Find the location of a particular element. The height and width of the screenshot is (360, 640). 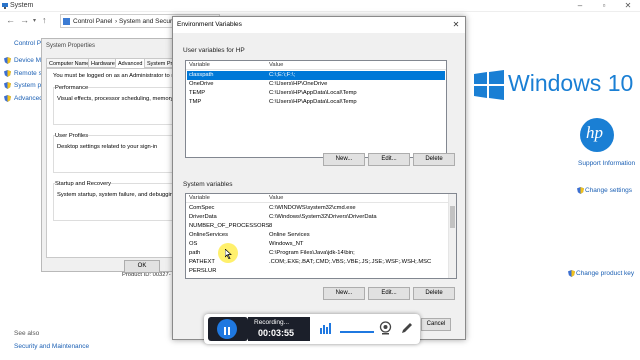

system-delete-button: Delete is located at coordinates (434, 293).